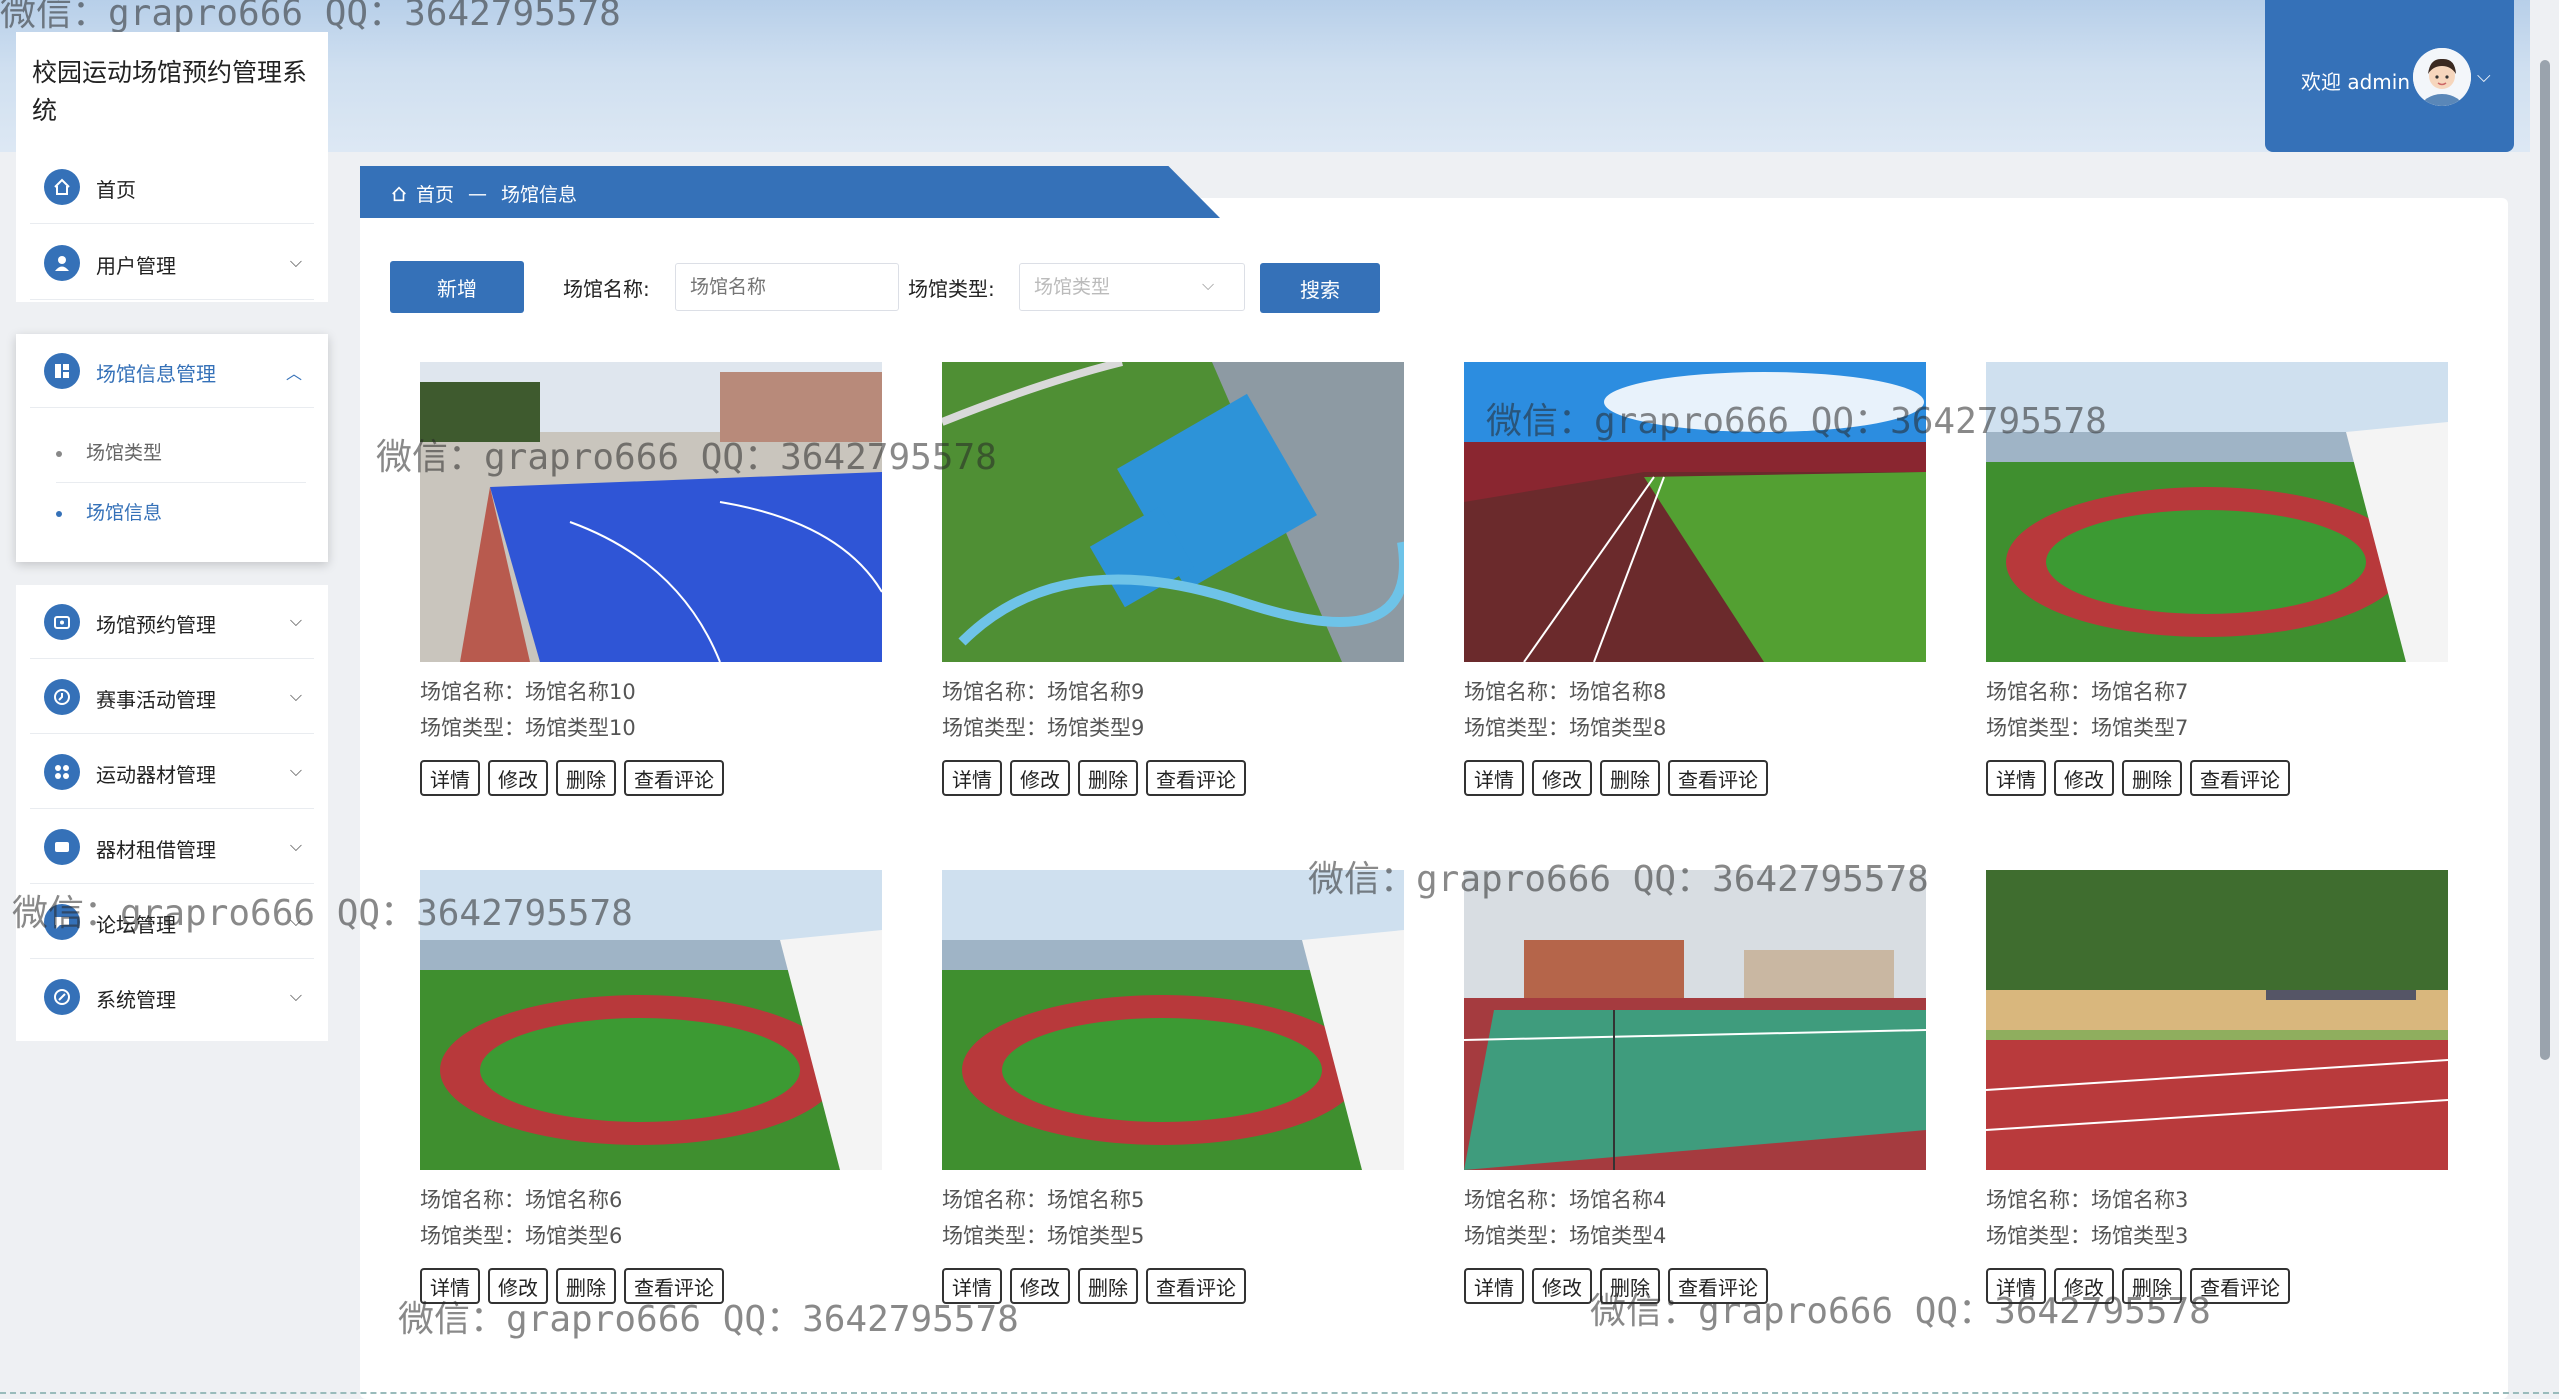 Image resolution: width=2559 pixels, height=1399 pixels. Describe the element at coordinates (156, 625) in the screenshot. I see `sidebar-item-label: 场馆预约管理` at that location.